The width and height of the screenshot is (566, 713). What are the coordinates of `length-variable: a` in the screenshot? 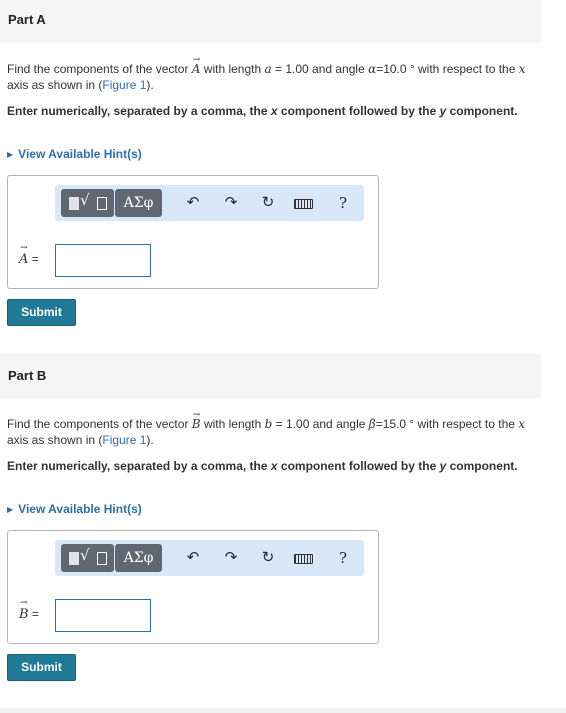 It's located at (268, 69).